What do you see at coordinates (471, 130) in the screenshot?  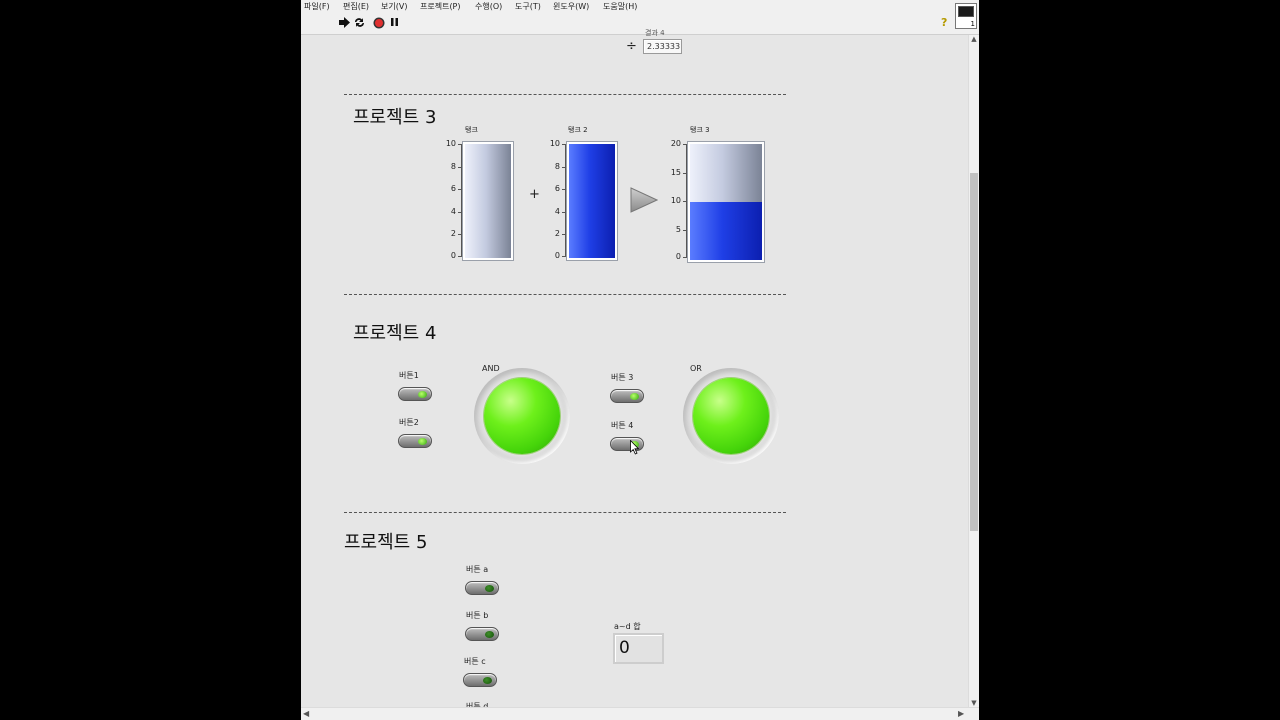 I see `tank1-label: 탱크` at bounding box center [471, 130].